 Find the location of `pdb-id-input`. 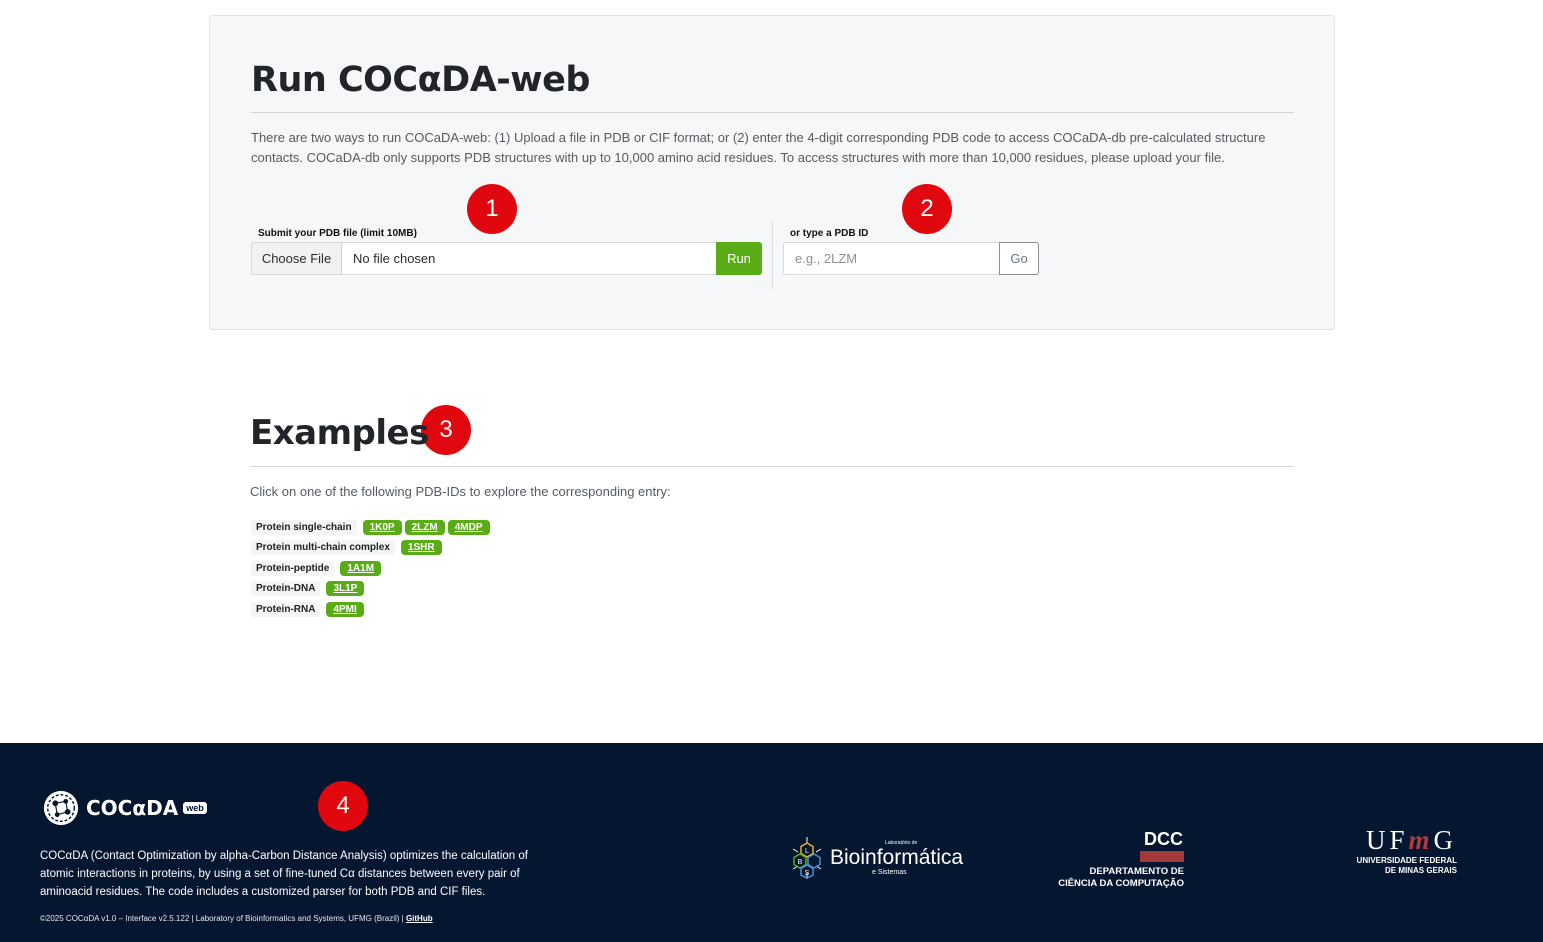

pdb-id-input is located at coordinates (891, 258).